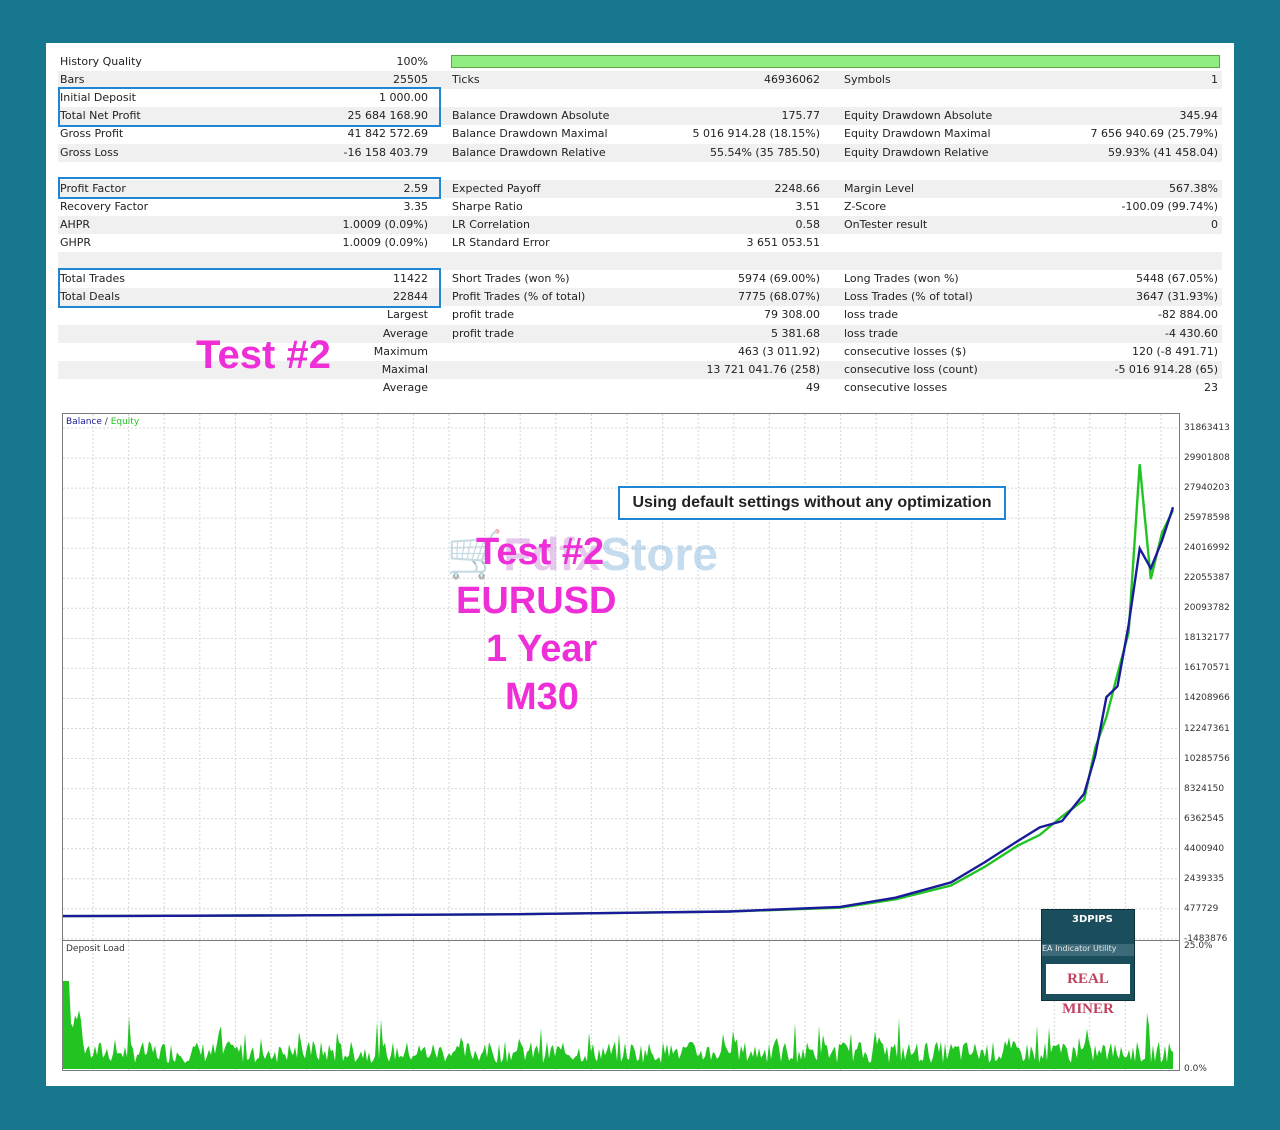 This screenshot has width=1280, height=1130. Describe the element at coordinates (385, 152) in the screenshot. I see `stat-value: -16 158 403.79` at that location.